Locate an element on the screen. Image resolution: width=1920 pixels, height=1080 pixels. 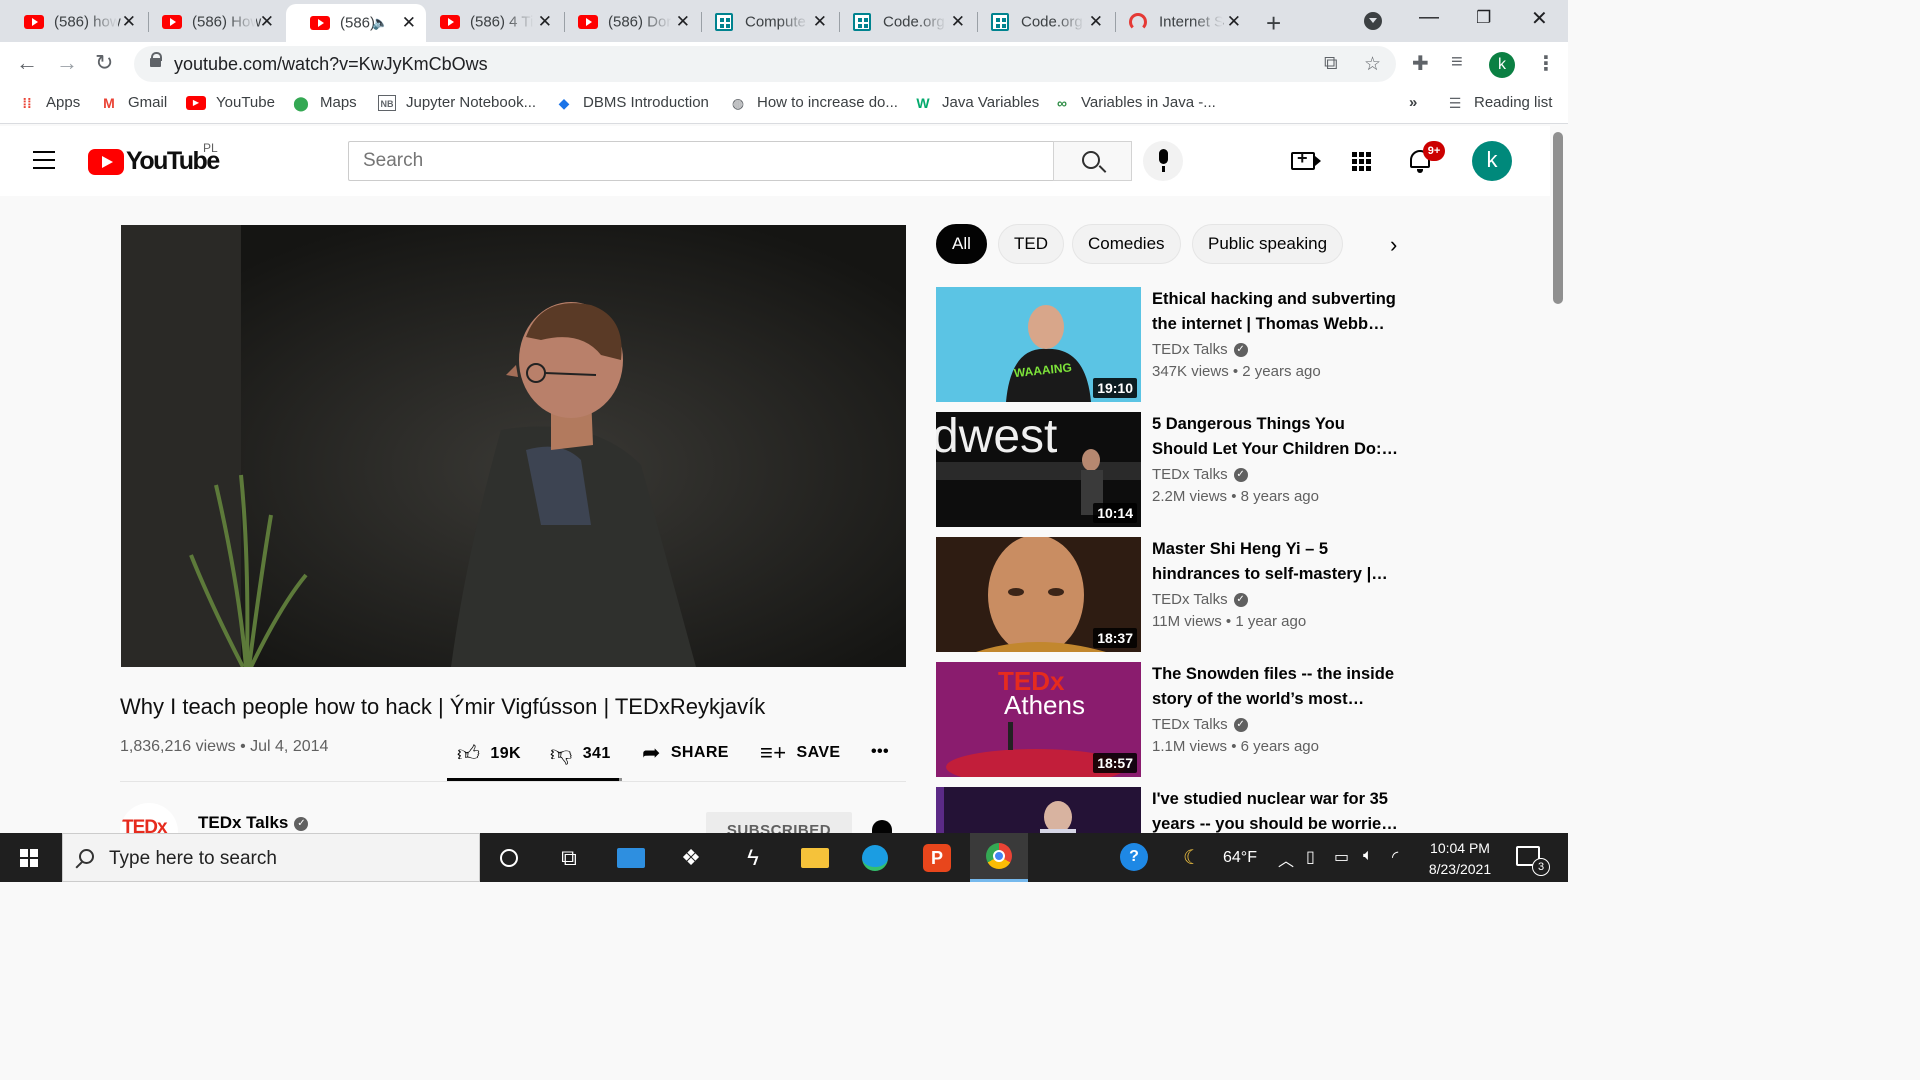
bookmark-dbms: ◆ DBMS Introduction is located at coordinates (632, 102).